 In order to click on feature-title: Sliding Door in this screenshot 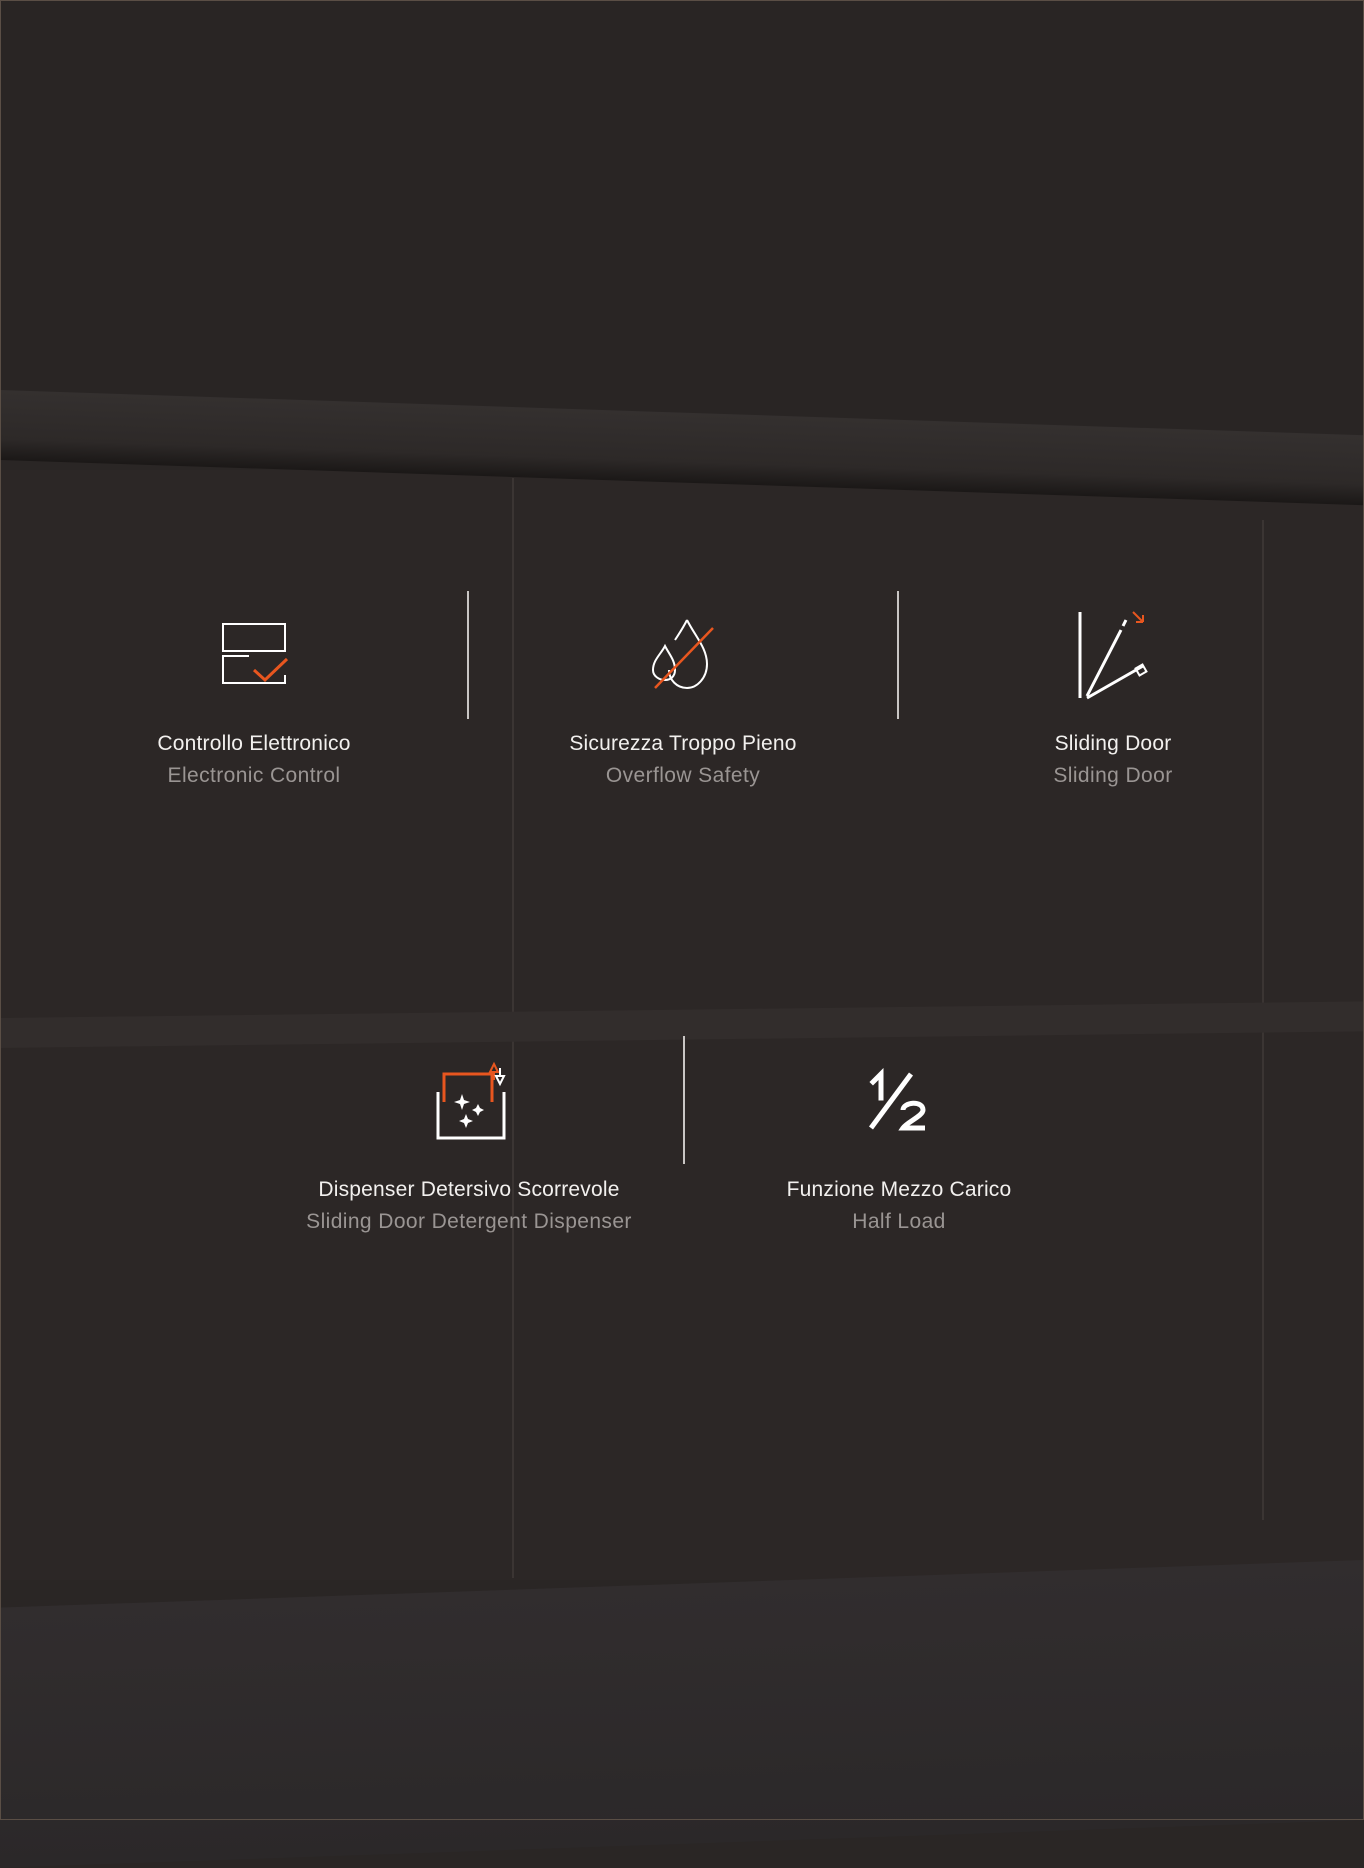, I will do `click(1113, 743)`.